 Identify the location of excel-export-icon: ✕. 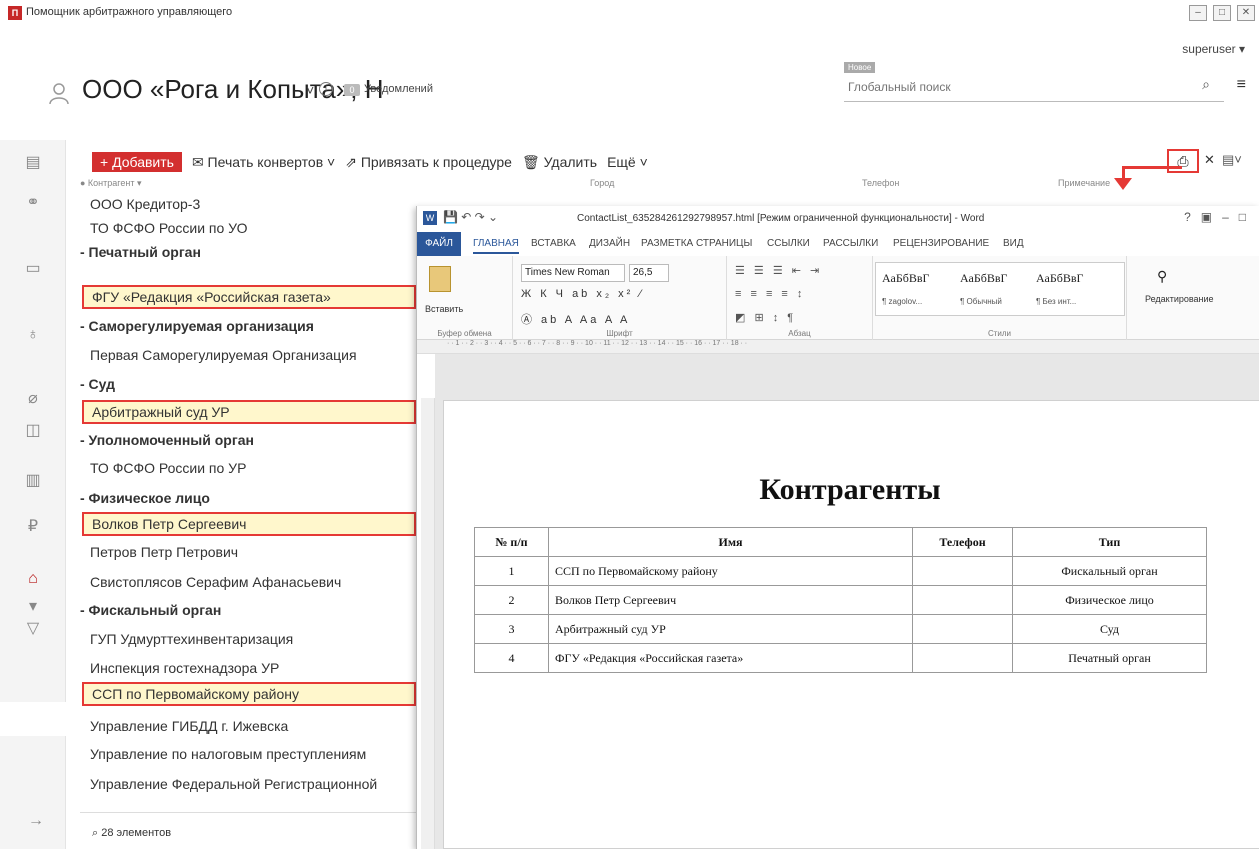
(1209, 160).